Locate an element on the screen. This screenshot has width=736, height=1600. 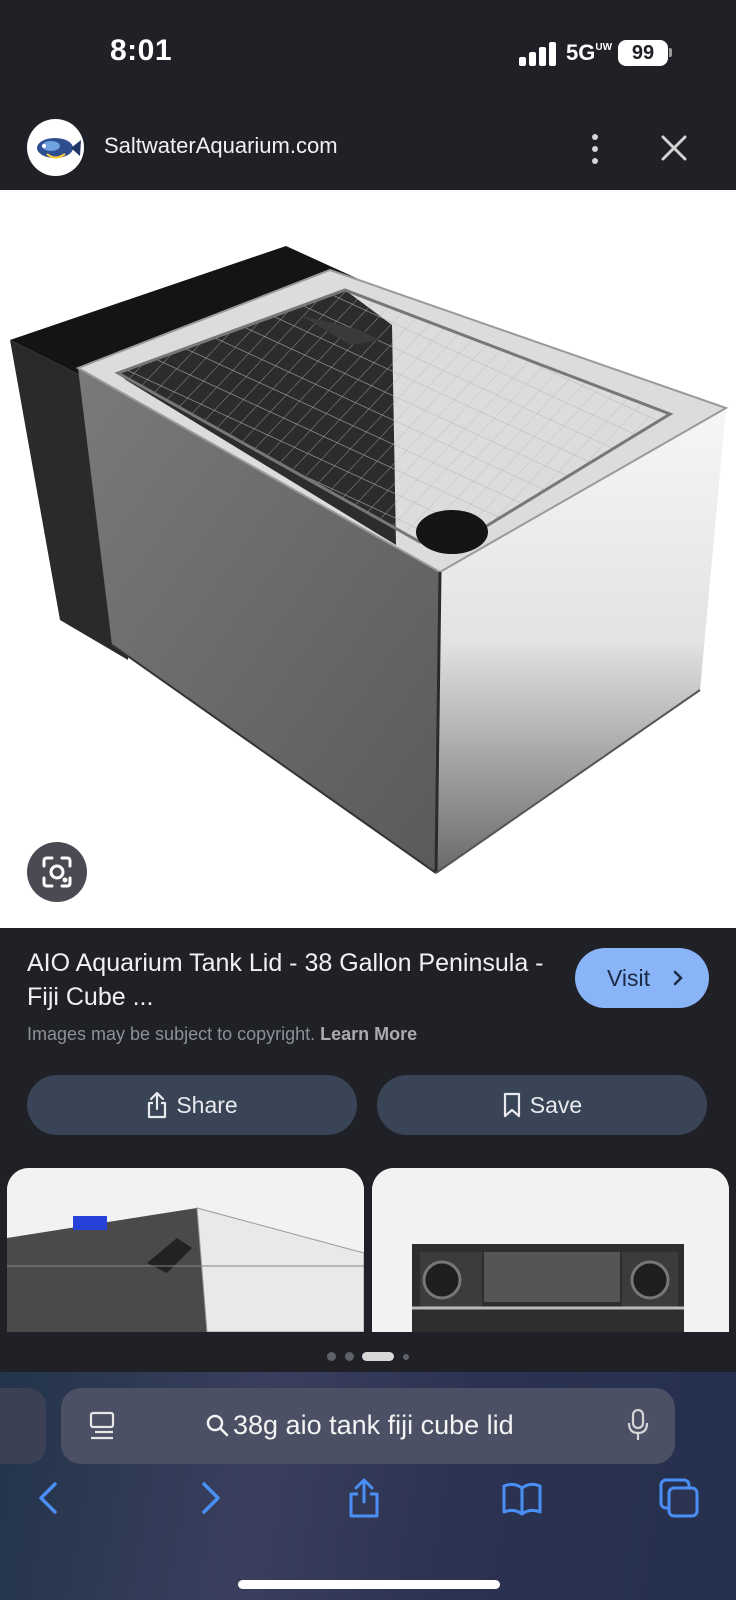
source-header: SaltwaterAquarium.com is located at coordinates (368, 150).